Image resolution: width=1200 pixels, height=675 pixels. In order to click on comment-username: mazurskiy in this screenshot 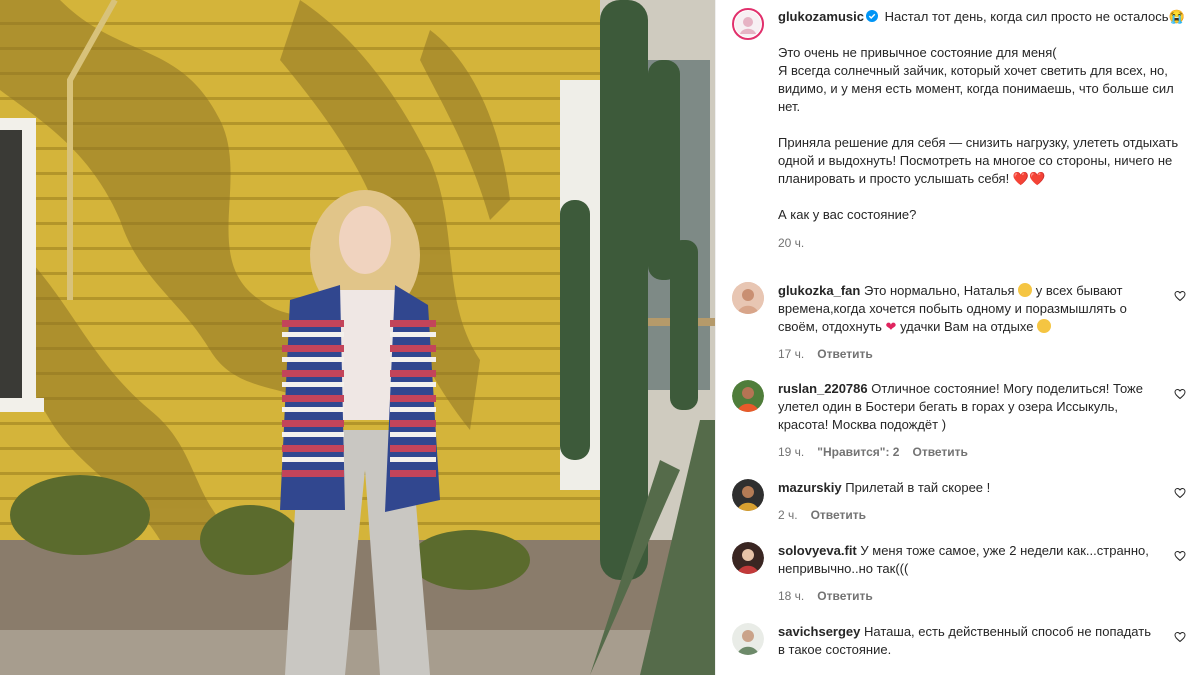, I will do `click(810, 487)`.